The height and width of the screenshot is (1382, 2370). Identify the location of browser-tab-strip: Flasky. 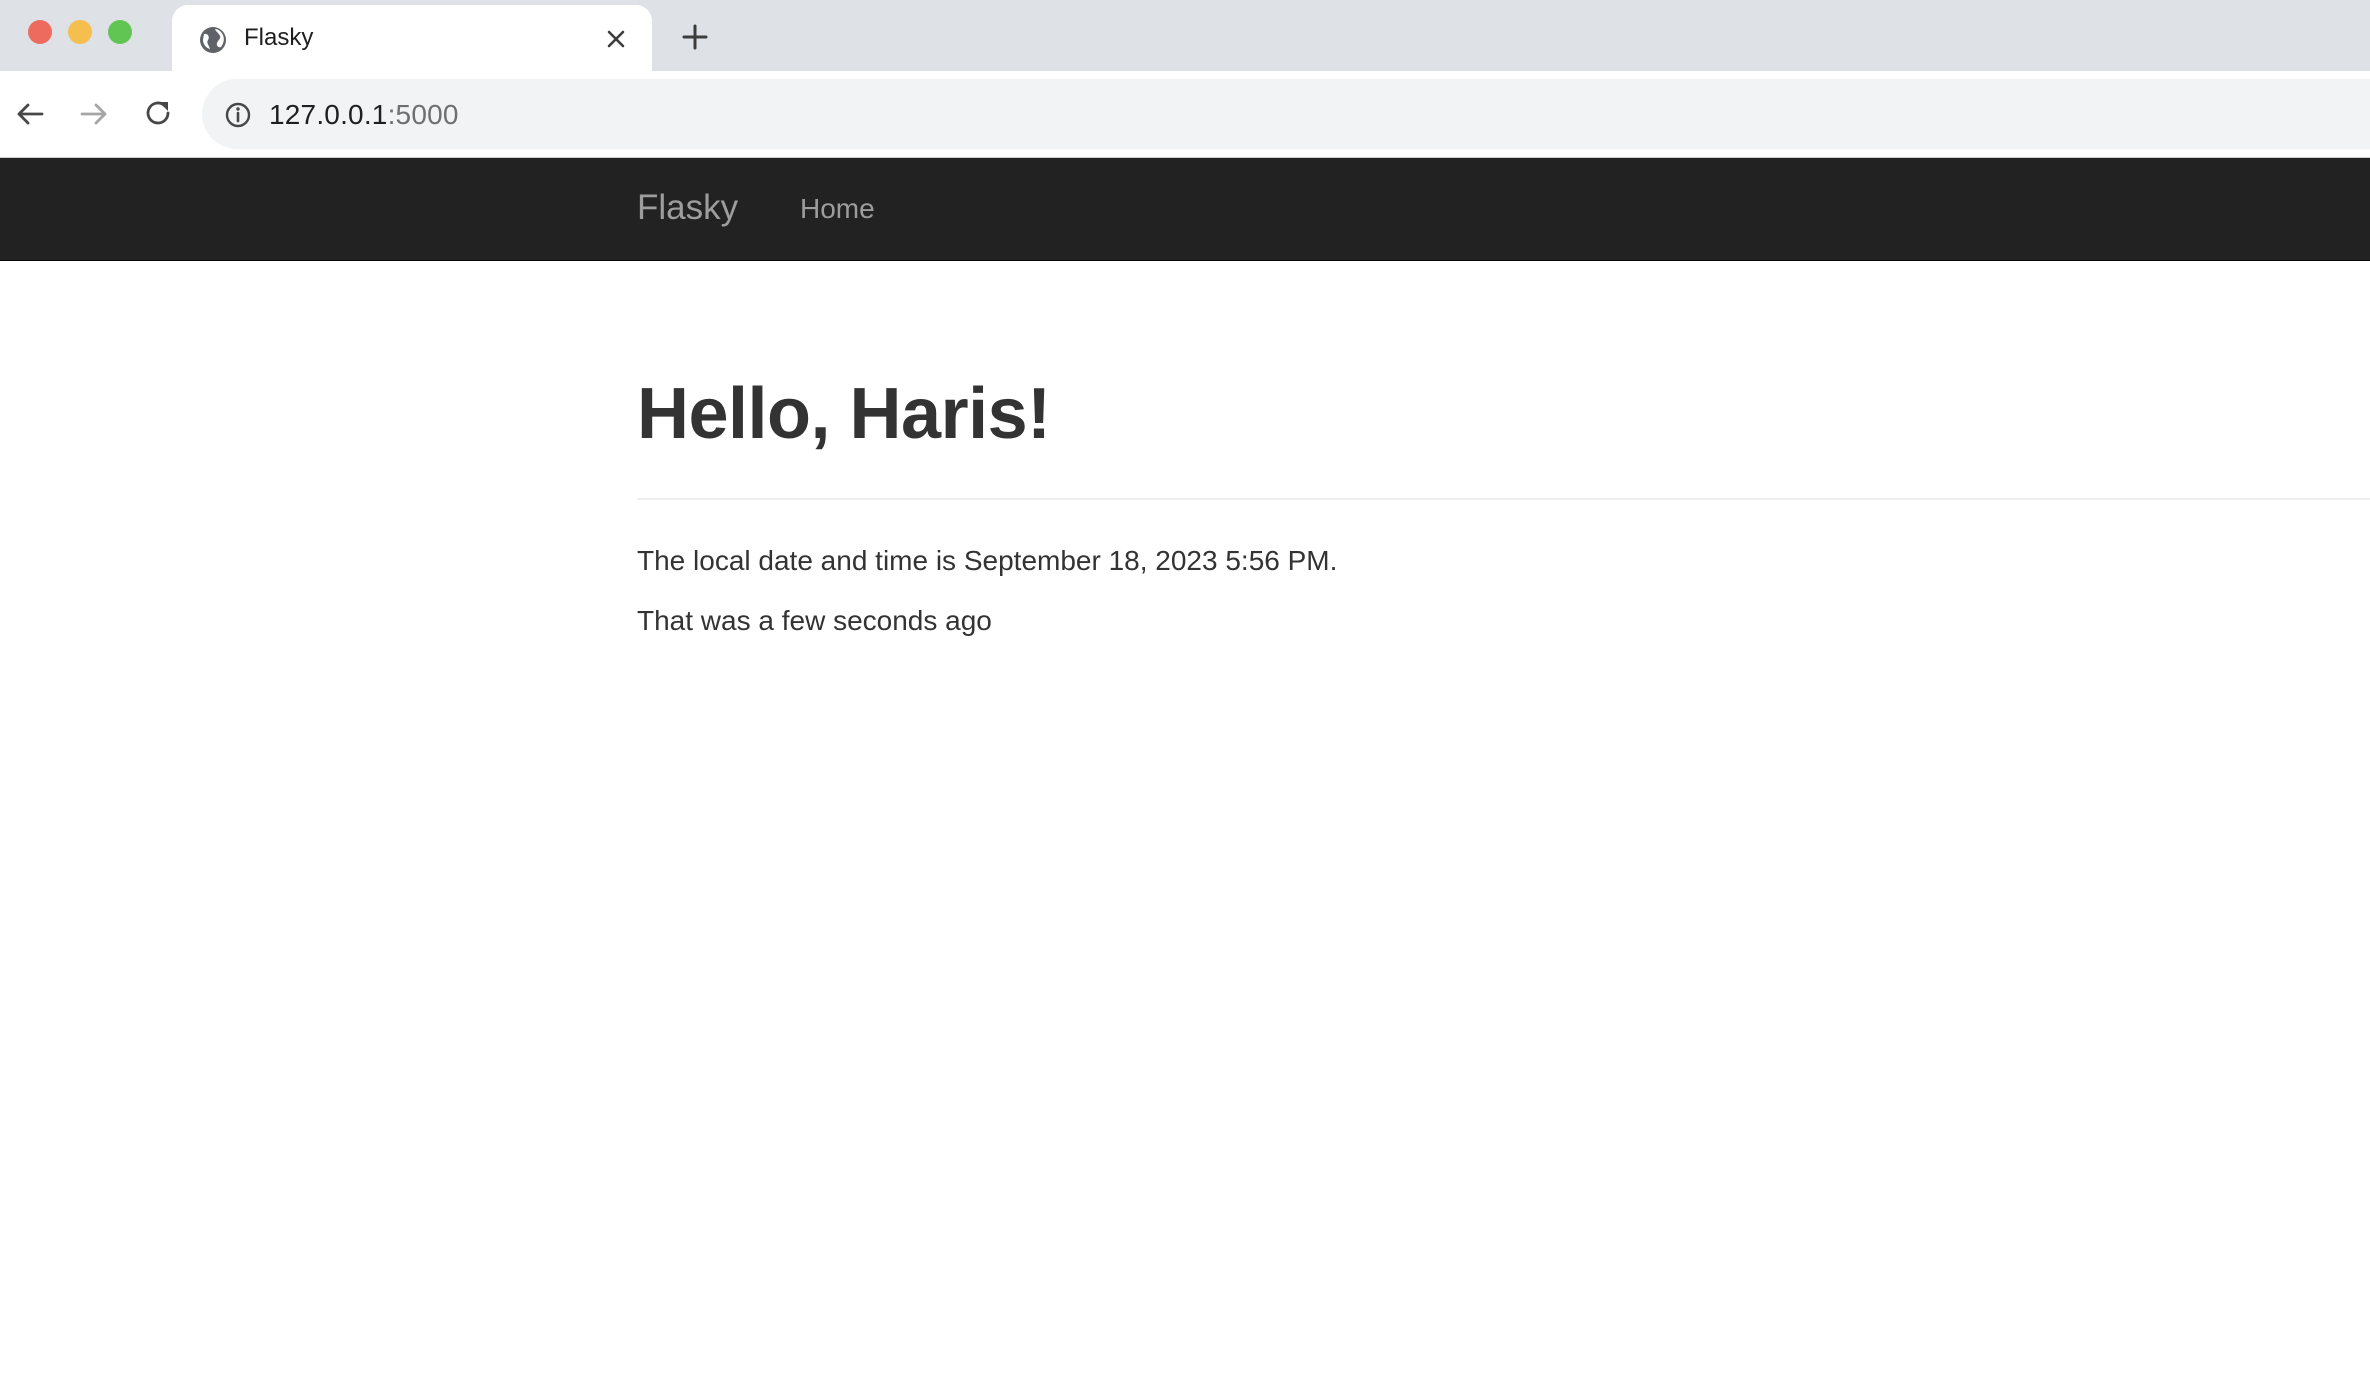
(1185, 35).